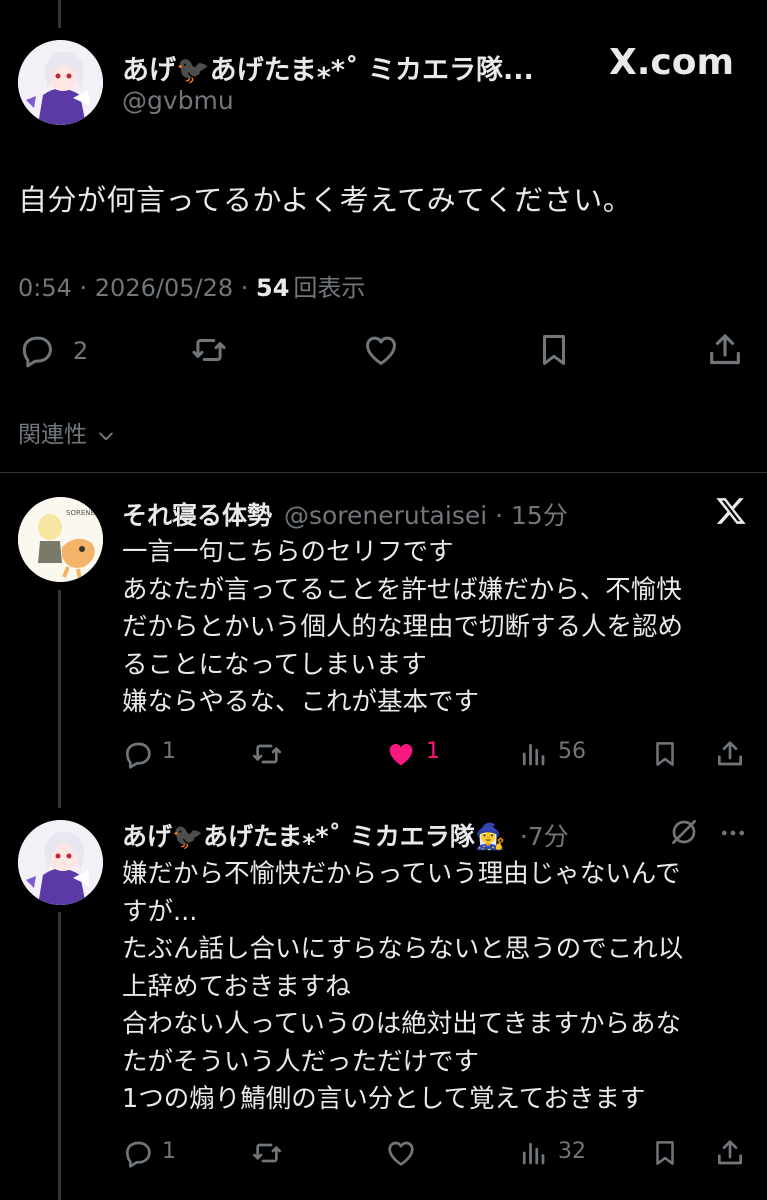 This screenshot has width=767, height=1200. I want to click on reply-time: · 15分, so click(531, 515).